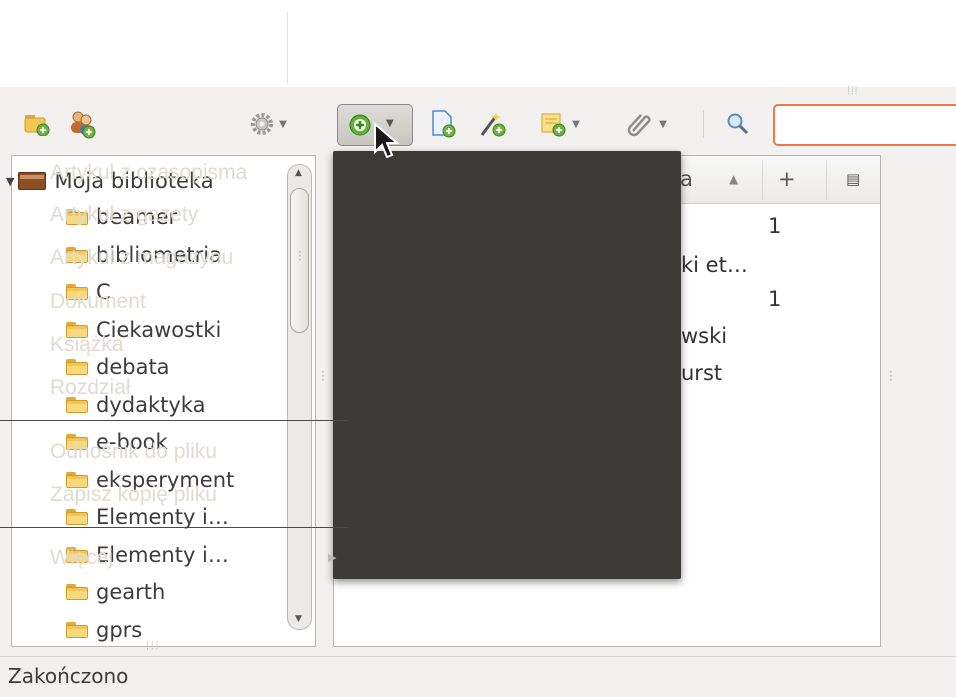 The height and width of the screenshot is (697, 956). I want to click on tree-item-collection: gearth, so click(115, 592).